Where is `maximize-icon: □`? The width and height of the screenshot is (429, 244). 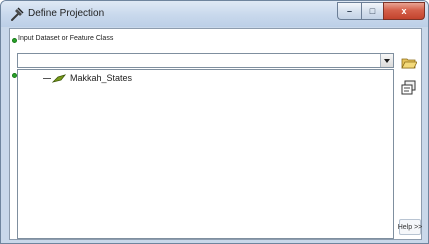
maximize-icon: □ is located at coordinates (372, 11).